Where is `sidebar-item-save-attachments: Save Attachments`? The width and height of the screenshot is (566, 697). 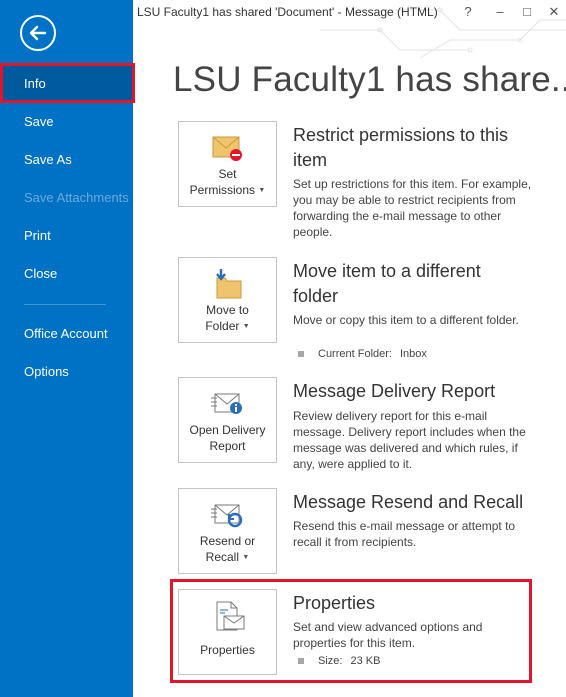 sidebar-item-save-attachments: Save Attachments is located at coordinates (76, 197).